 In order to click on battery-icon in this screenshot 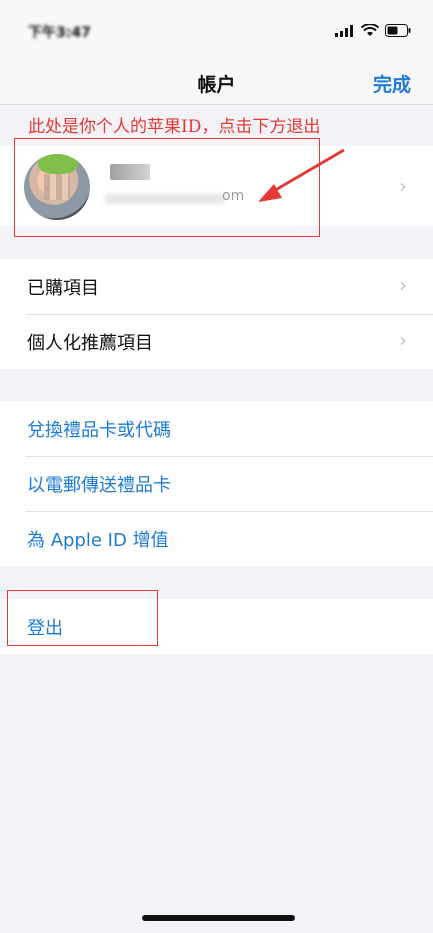, I will do `click(398, 30)`.